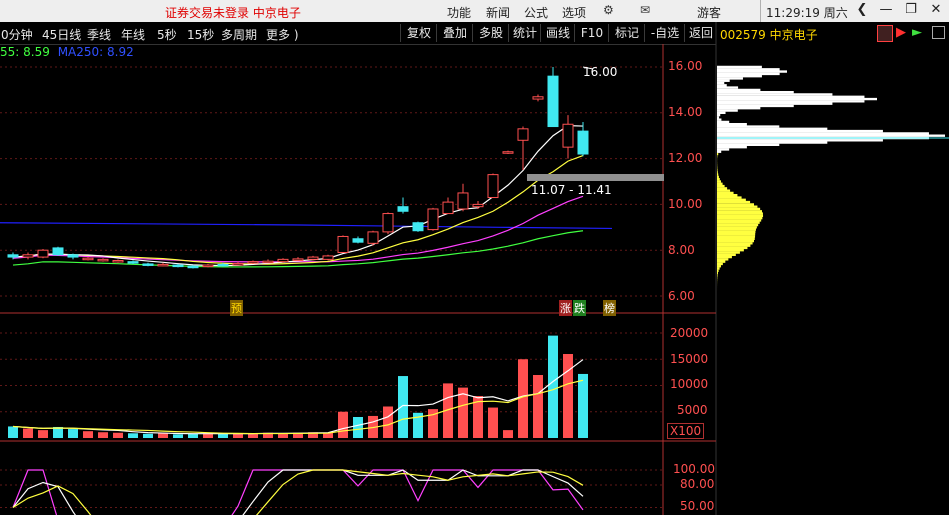  What do you see at coordinates (692, 410) in the screenshot?
I see `volume-tick: 5000` at bounding box center [692, 410].